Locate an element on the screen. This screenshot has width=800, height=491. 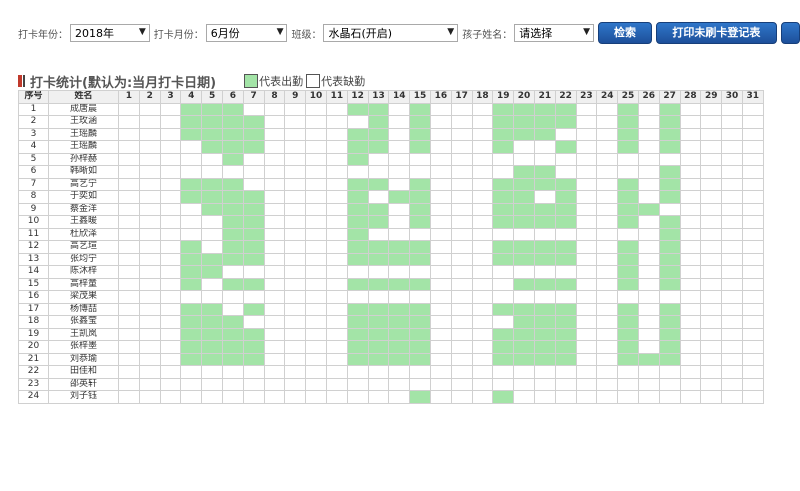
table-row: 2 王玫涵 is located at coordinates (391, 122).